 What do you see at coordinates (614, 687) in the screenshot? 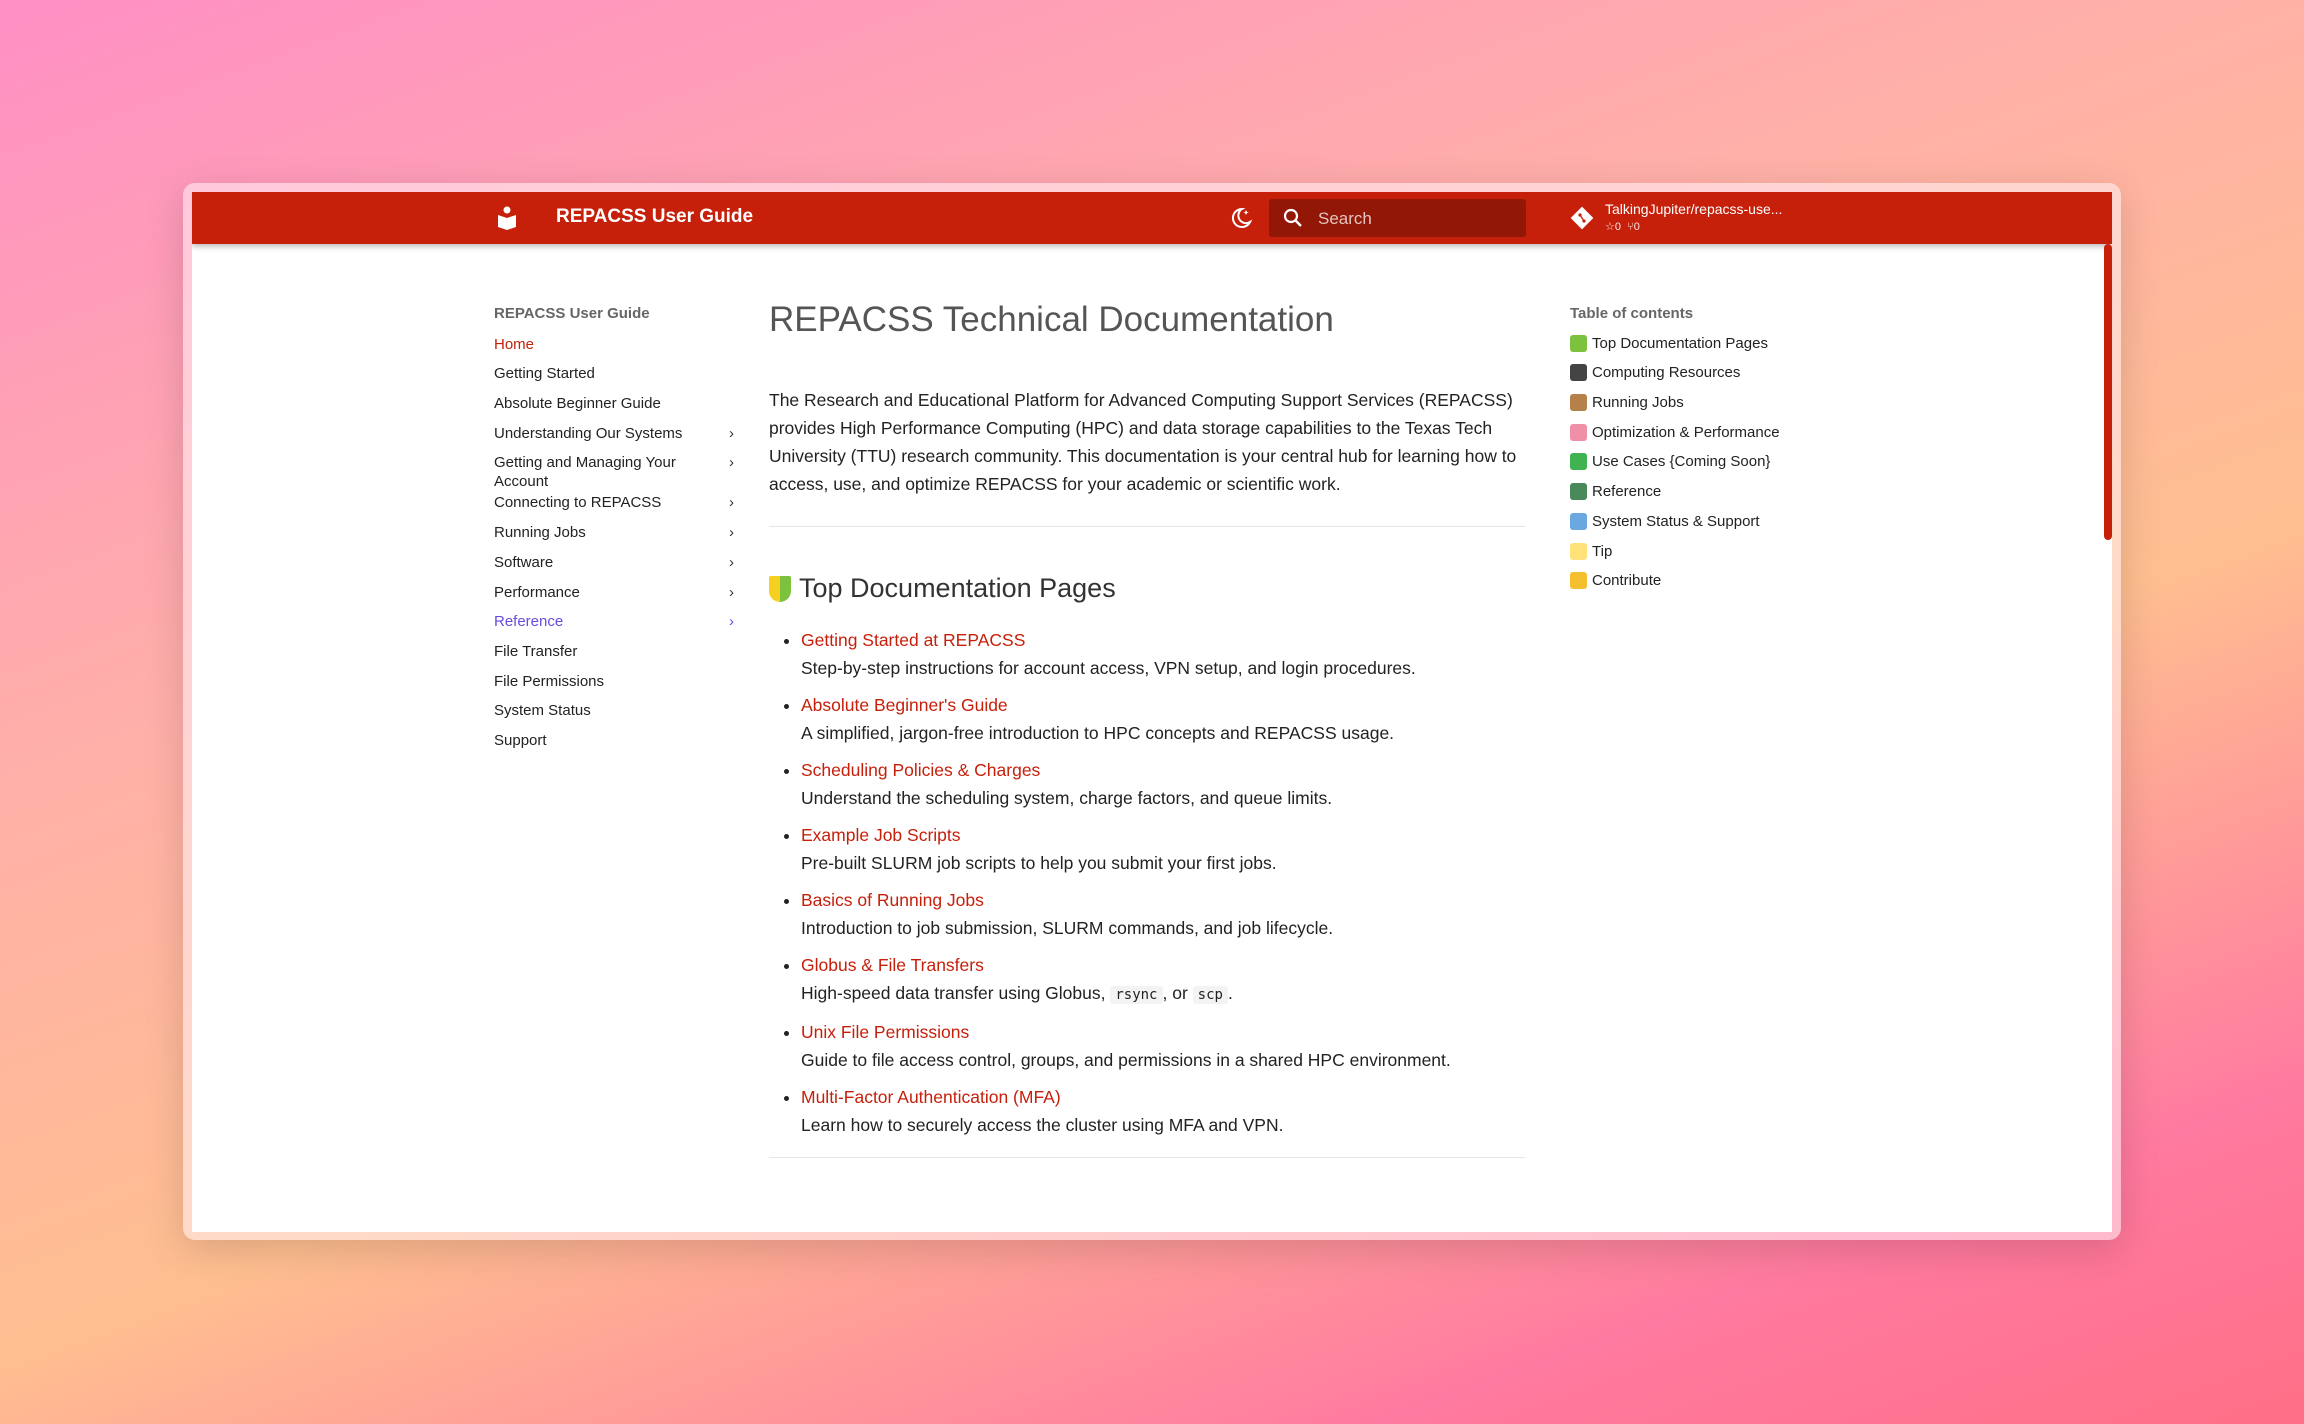
I see `sidebar-item-file-permissions: File Permissions` at bounding box center [614, 687].